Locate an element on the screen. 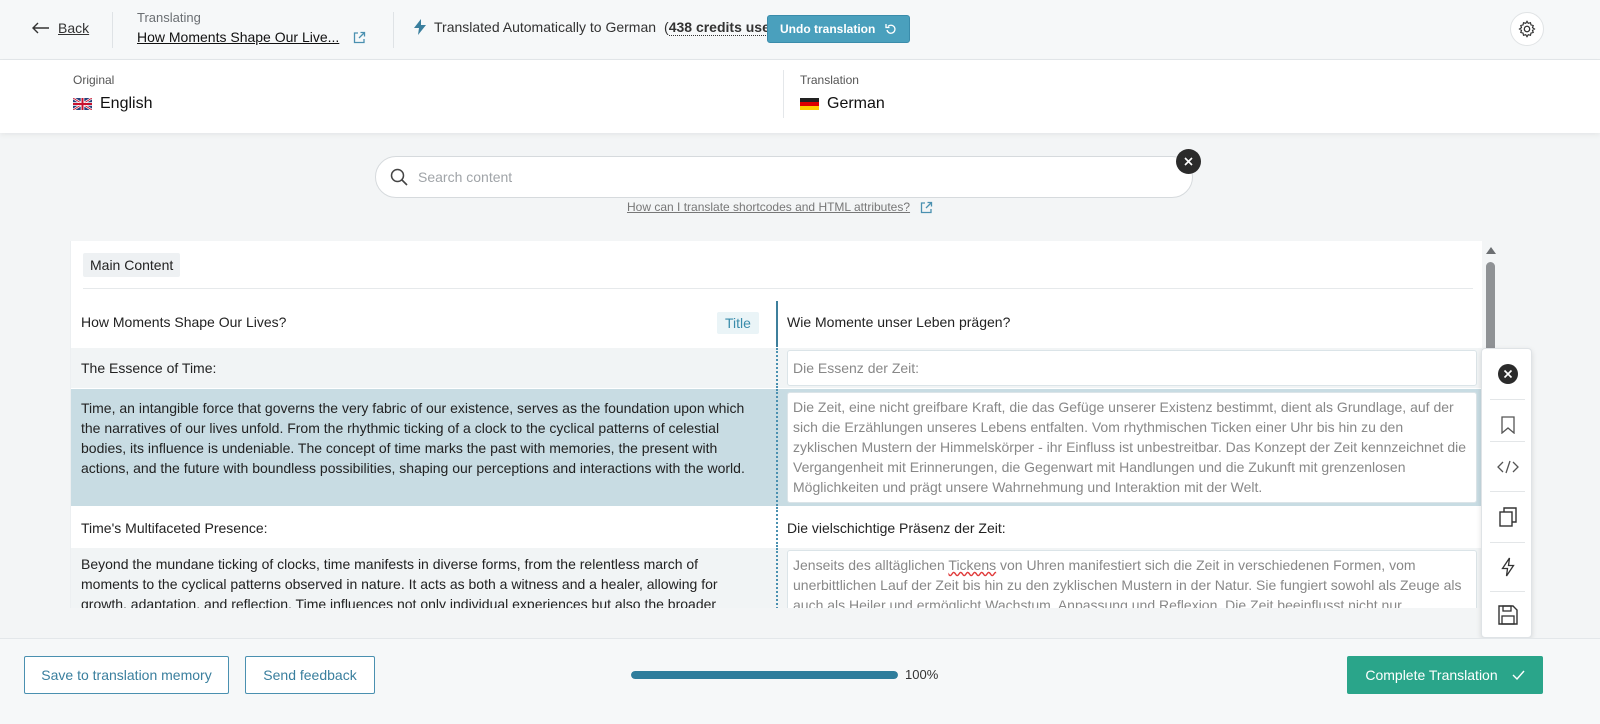 This screenshot has height=724, width=1600. feedback-label: Send feedback is located at coordinates (310, 675).